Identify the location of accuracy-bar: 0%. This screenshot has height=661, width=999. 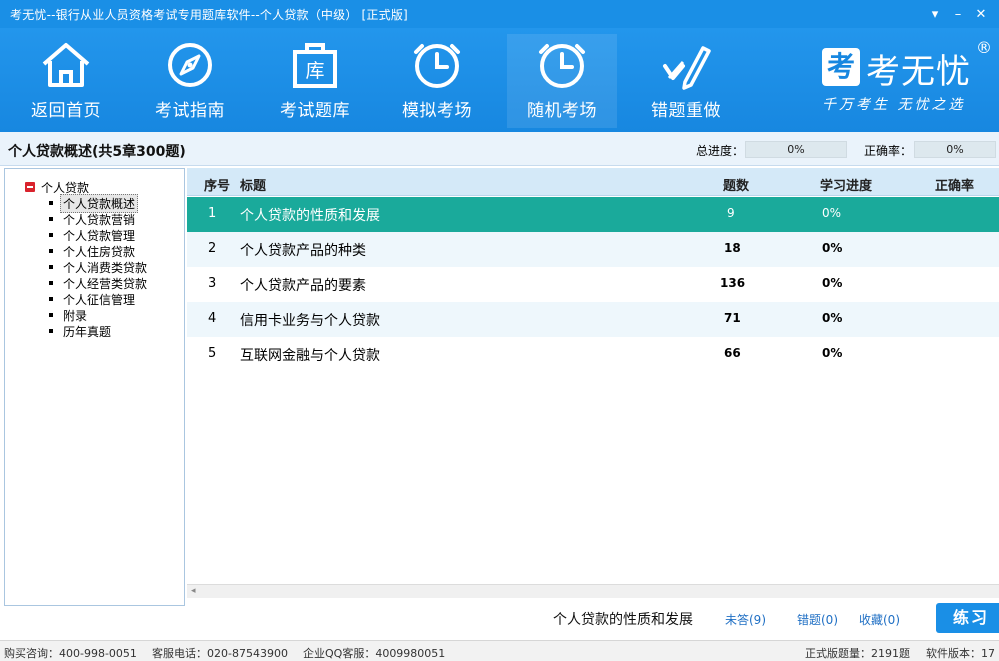
(955, 149).